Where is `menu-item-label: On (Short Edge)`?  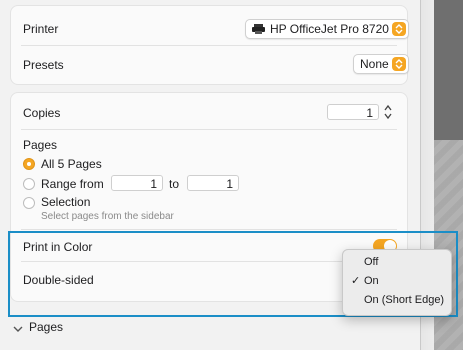 menu-item-label: On (Short Edge) is located at coordinates (404, 300).